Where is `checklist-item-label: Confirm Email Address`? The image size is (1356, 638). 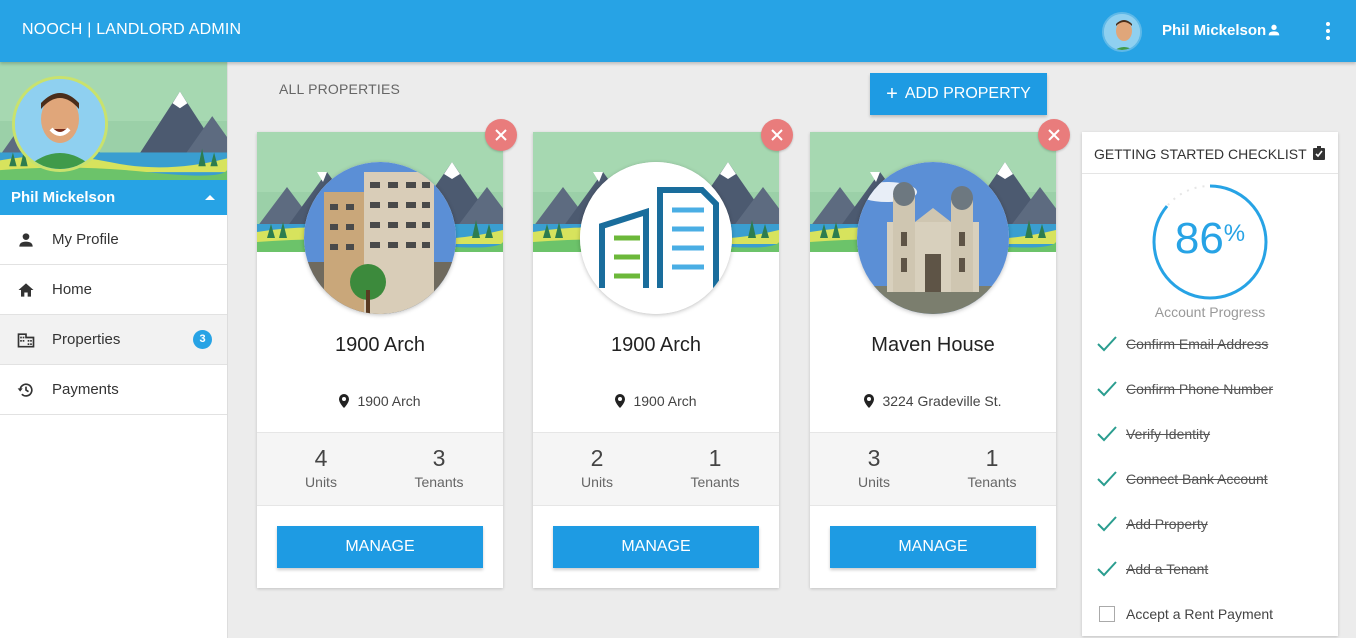 checklist-item-label: Confirm Email Address is located at coordinates (1197, 344).